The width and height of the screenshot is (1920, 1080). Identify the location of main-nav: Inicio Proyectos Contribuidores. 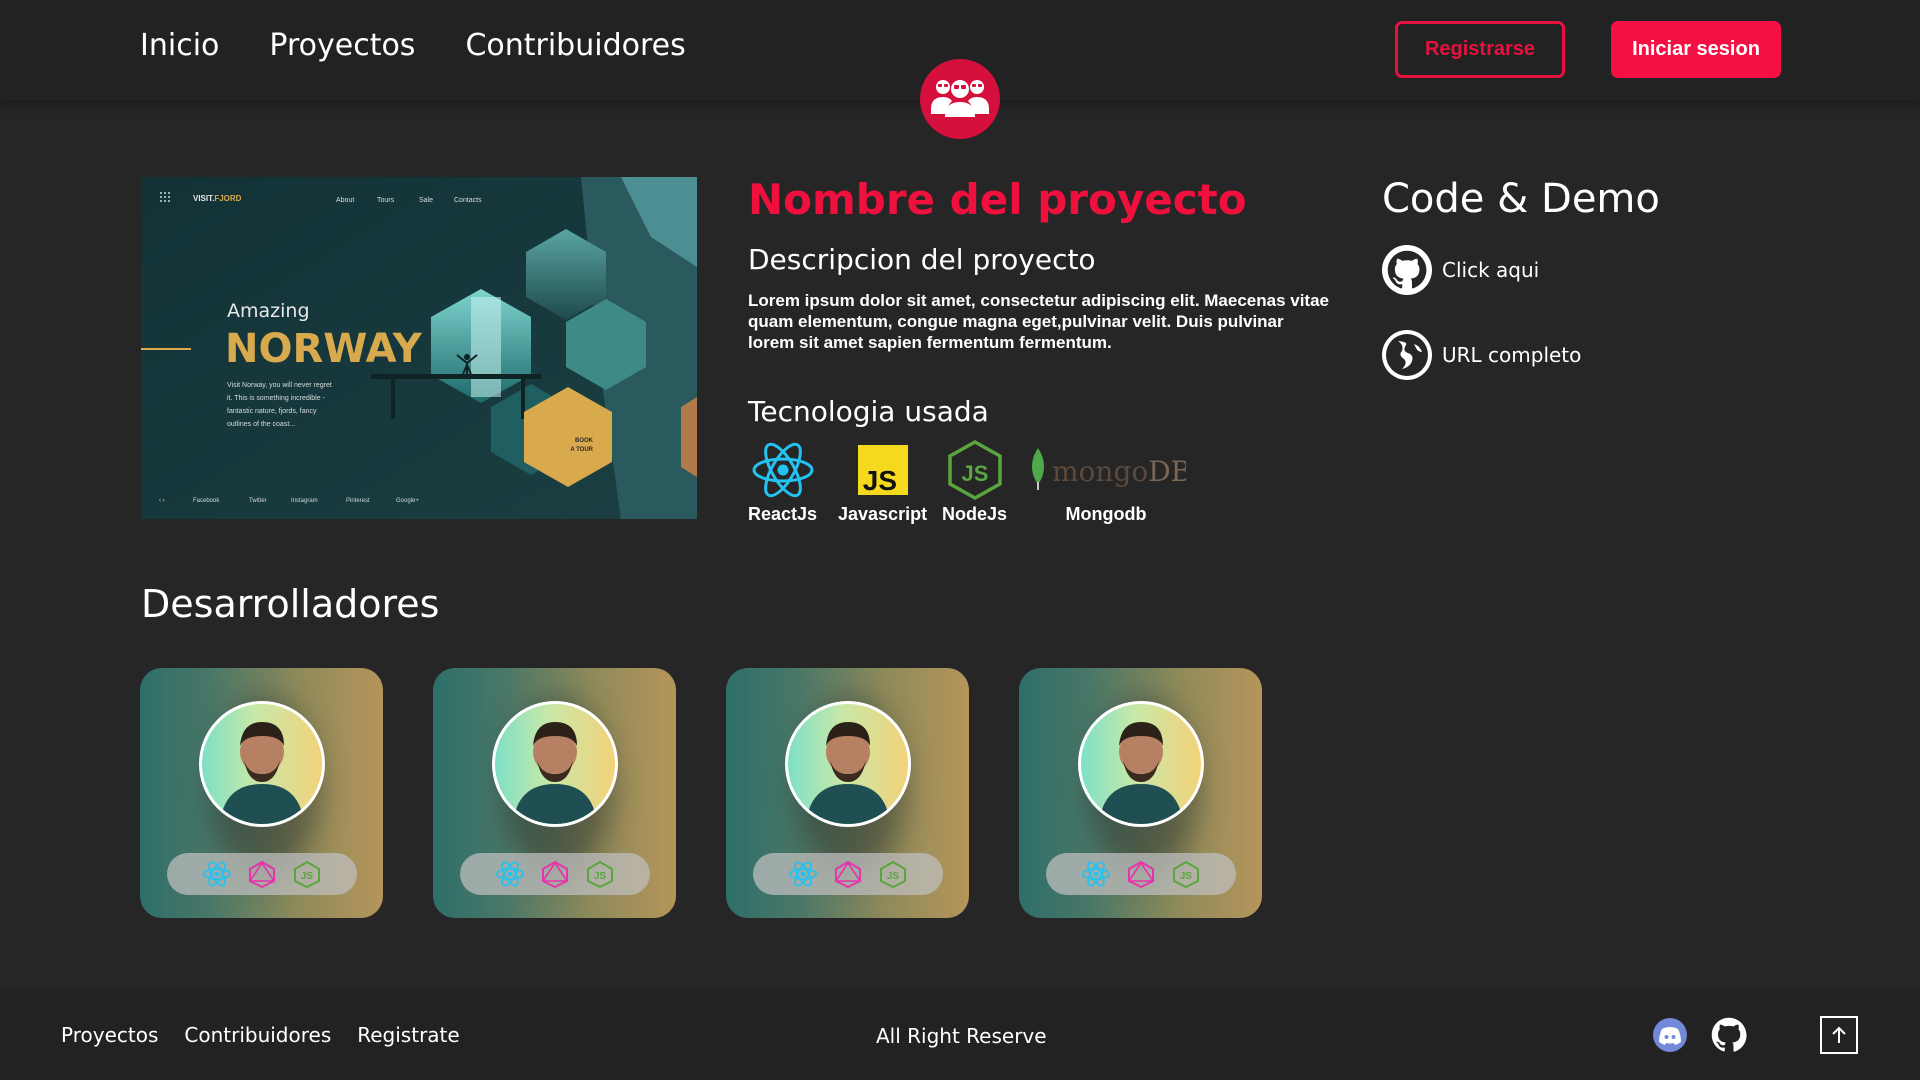
(413, 45).